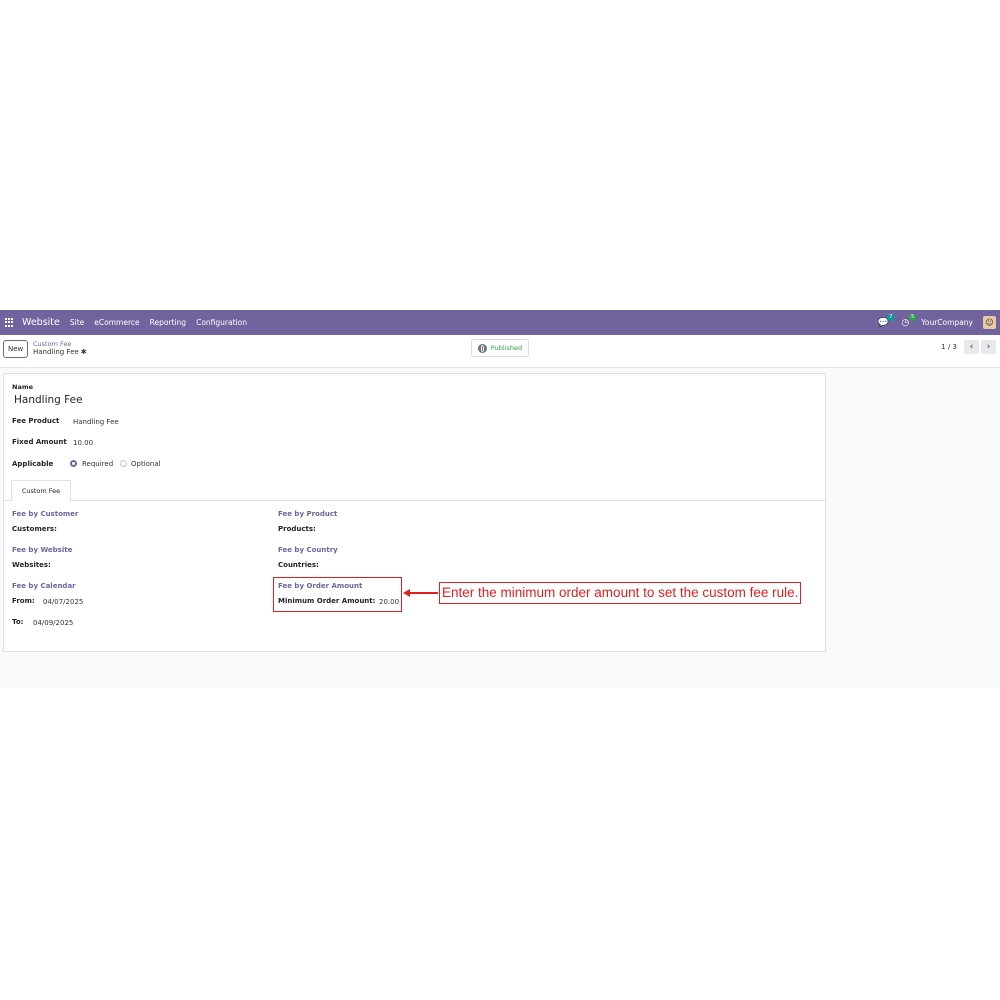  What do you see at coordinates (83, 443) in the screenshot?
I see `fixed-amount-field: 10.00` at bounding box center [83, 443].